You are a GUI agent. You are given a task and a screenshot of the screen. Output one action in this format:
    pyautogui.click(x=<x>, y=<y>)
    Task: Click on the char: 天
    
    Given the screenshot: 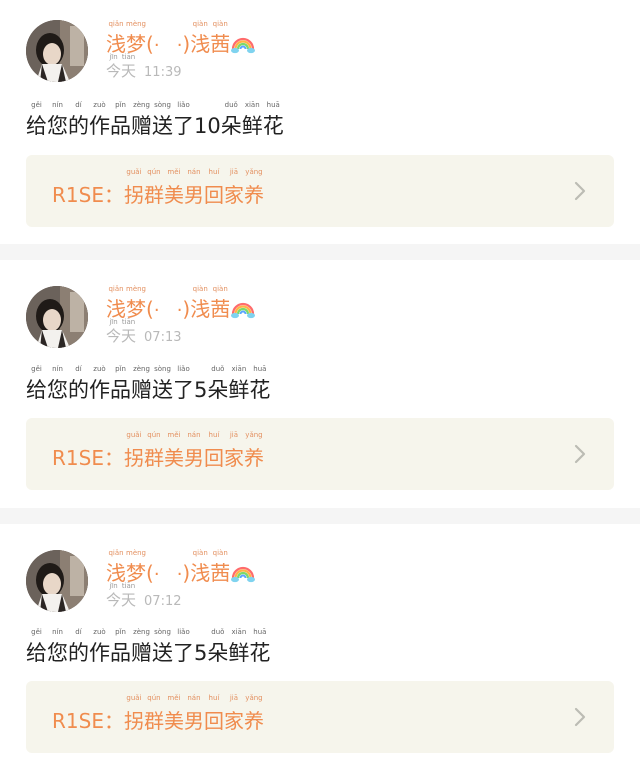 What is the action you would take?
    pyautogui.click(x=129, y=71)
    